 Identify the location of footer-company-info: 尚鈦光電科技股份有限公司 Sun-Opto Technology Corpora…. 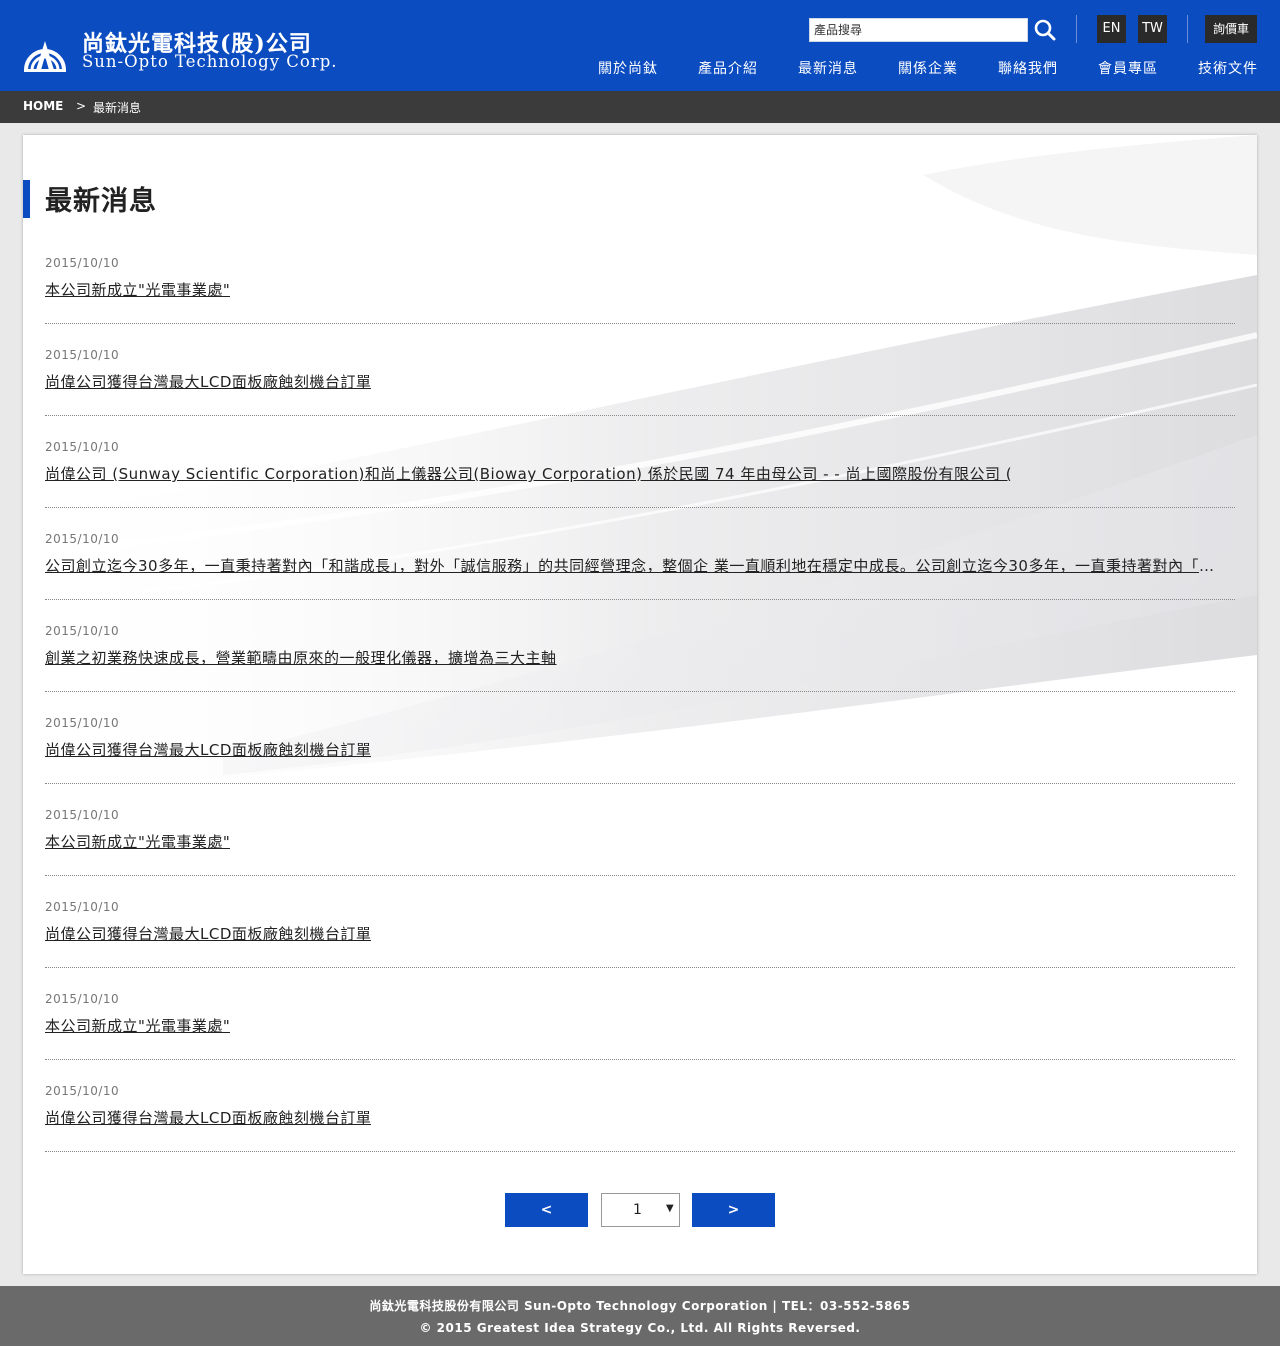
(640, 1306).